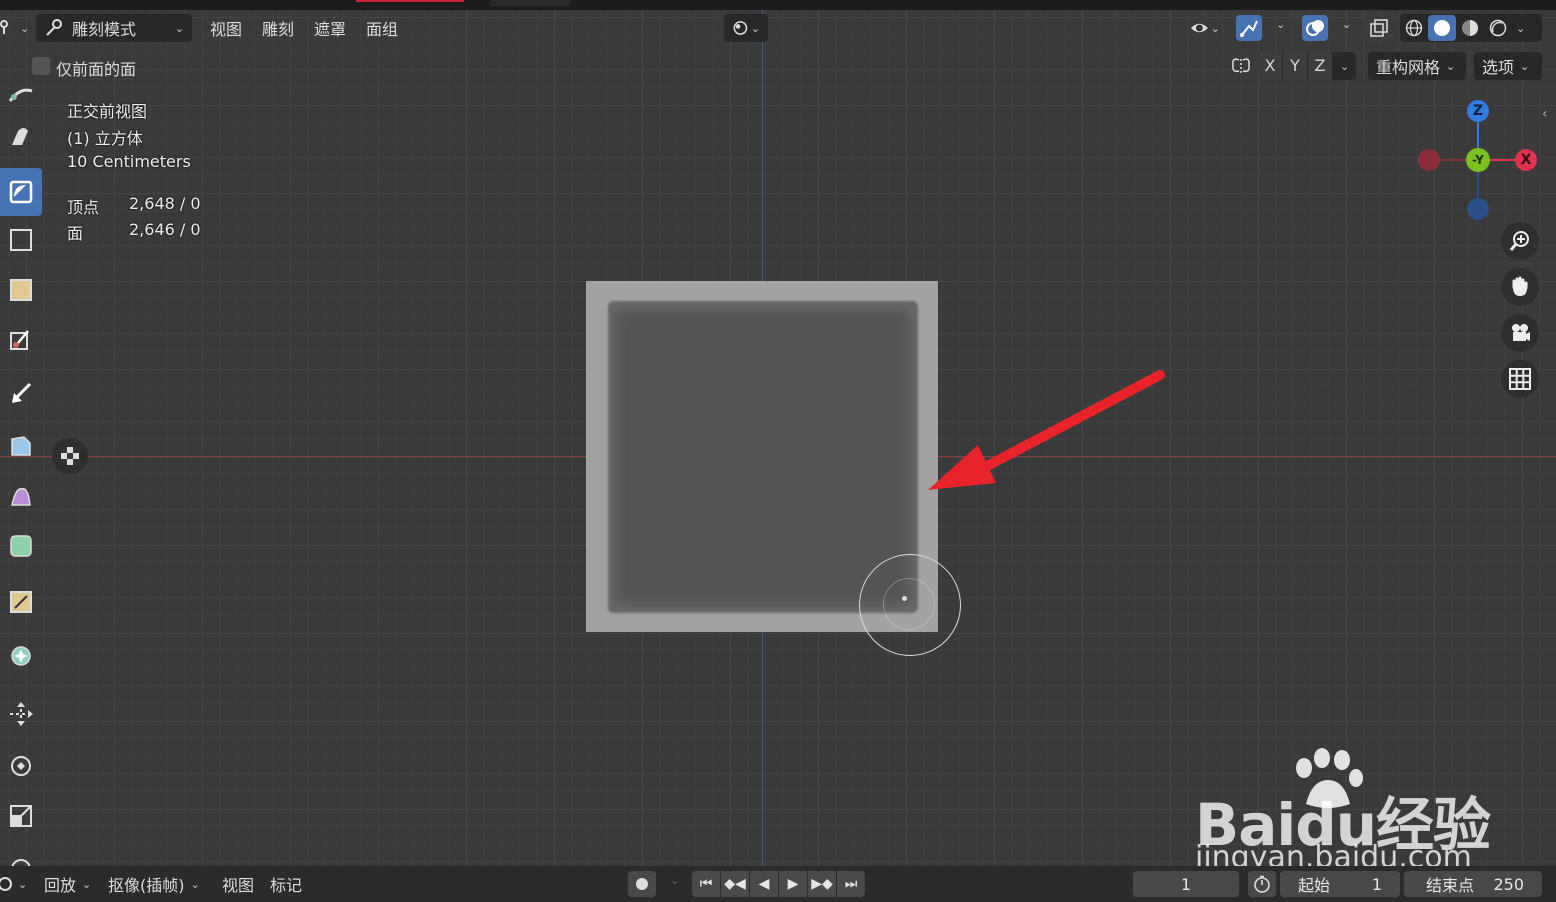  Describe the element at coordinates (1478, 209) in the screenshot. I see `gizmo-neg-z-axis` at that location.